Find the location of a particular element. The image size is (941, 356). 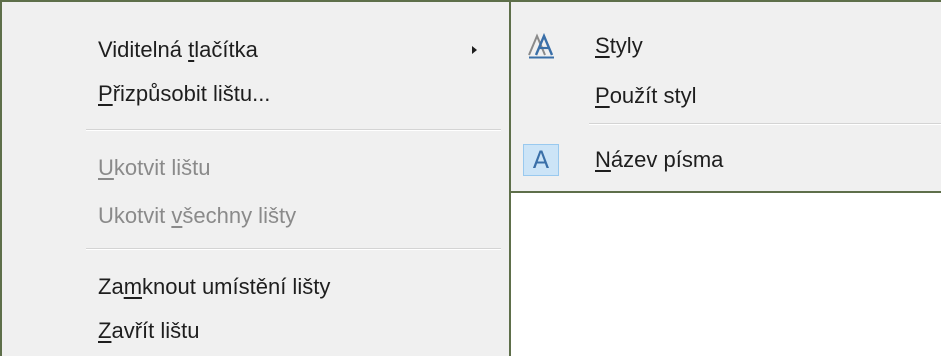

submenu-item-font-name: A Název písma is located at coordinates (726, 160).